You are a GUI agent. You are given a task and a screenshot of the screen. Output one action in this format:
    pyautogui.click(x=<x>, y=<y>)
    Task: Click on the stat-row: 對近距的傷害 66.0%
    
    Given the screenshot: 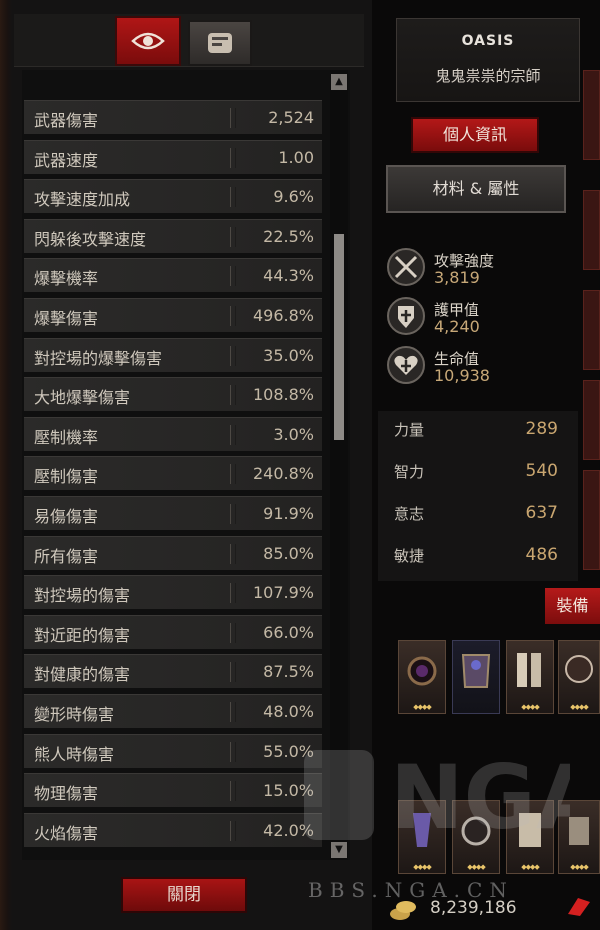 What is the action you would take?
    pyautogui.click(x=173, y=631)
    